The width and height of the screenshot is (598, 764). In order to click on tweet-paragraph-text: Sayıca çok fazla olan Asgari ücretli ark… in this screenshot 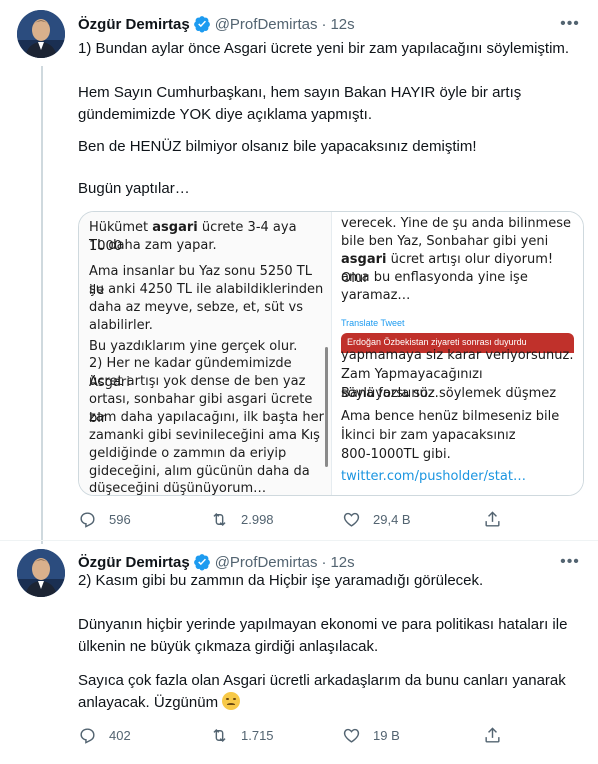, I will do `click(322, 691)`.